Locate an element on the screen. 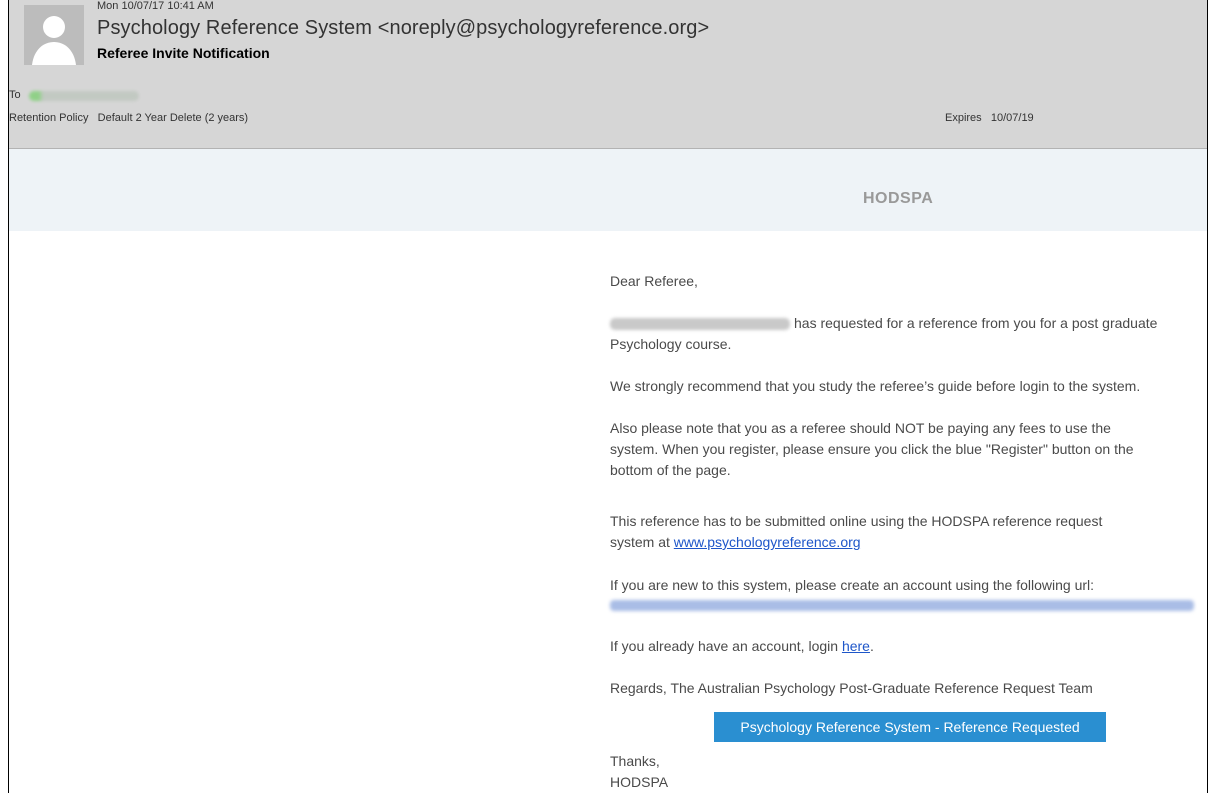 Image resolution: width=1216 pixels, height=793 pixels. signature: HODSPA is located at coordinates (639, 782).